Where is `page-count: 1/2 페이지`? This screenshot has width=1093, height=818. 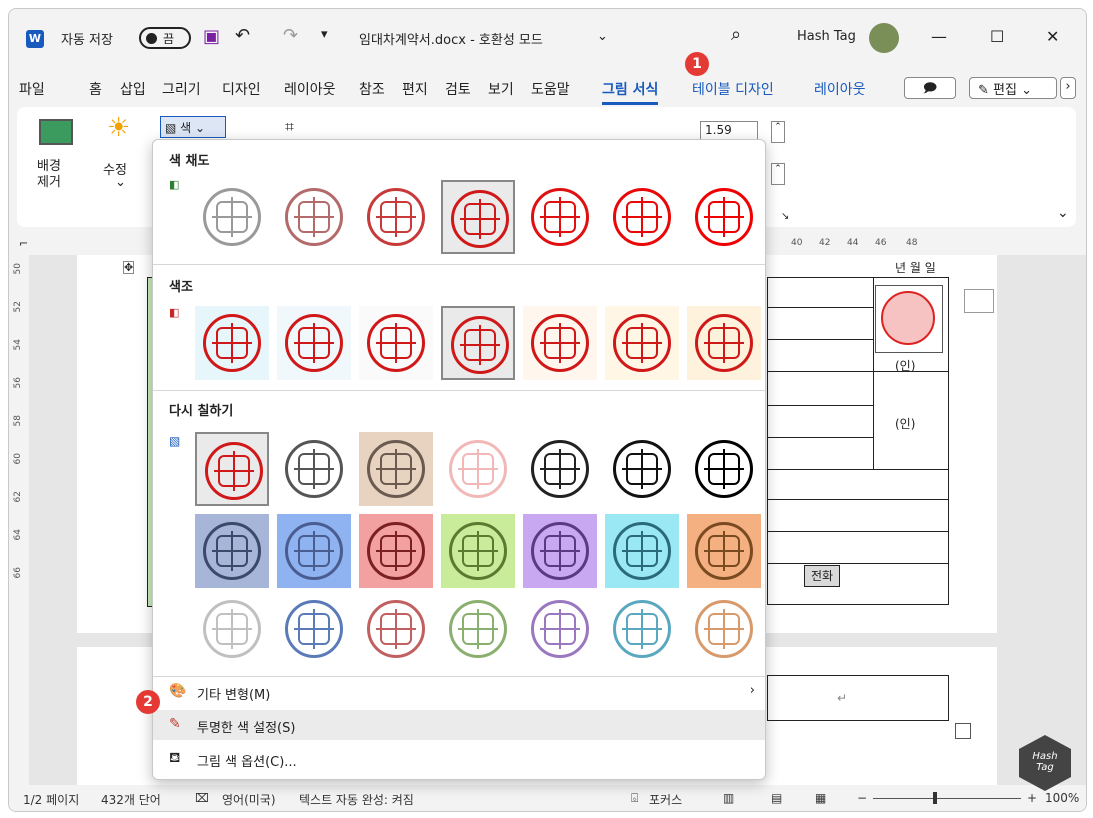 page-count: 1/2 페이지 is located at coordinates (51, 799).